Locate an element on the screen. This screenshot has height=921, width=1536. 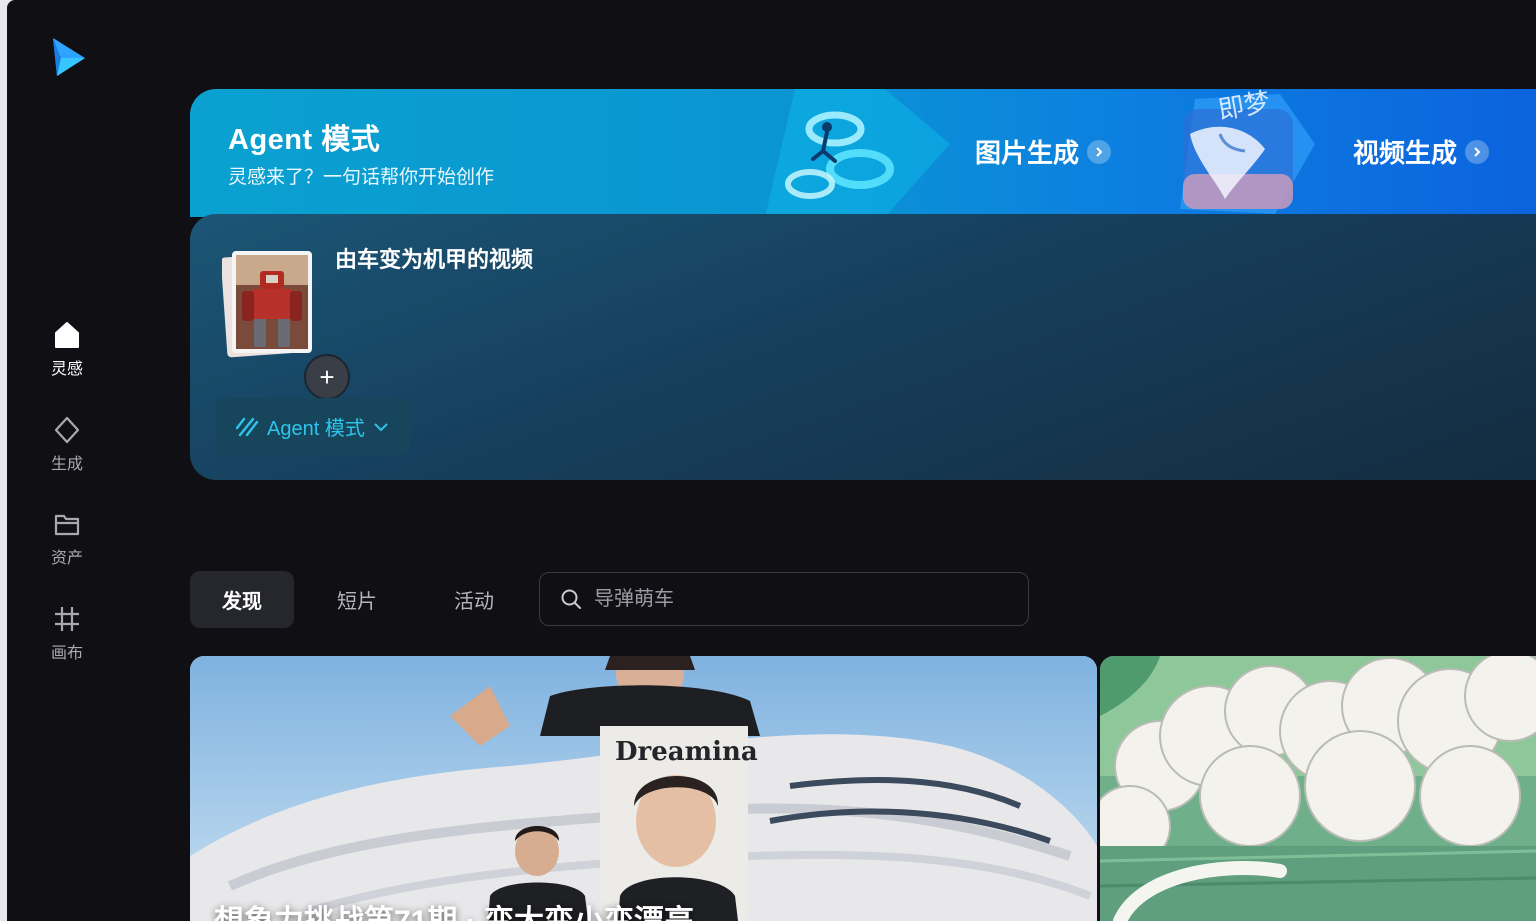
search-input is located at coordinates (794, 599).